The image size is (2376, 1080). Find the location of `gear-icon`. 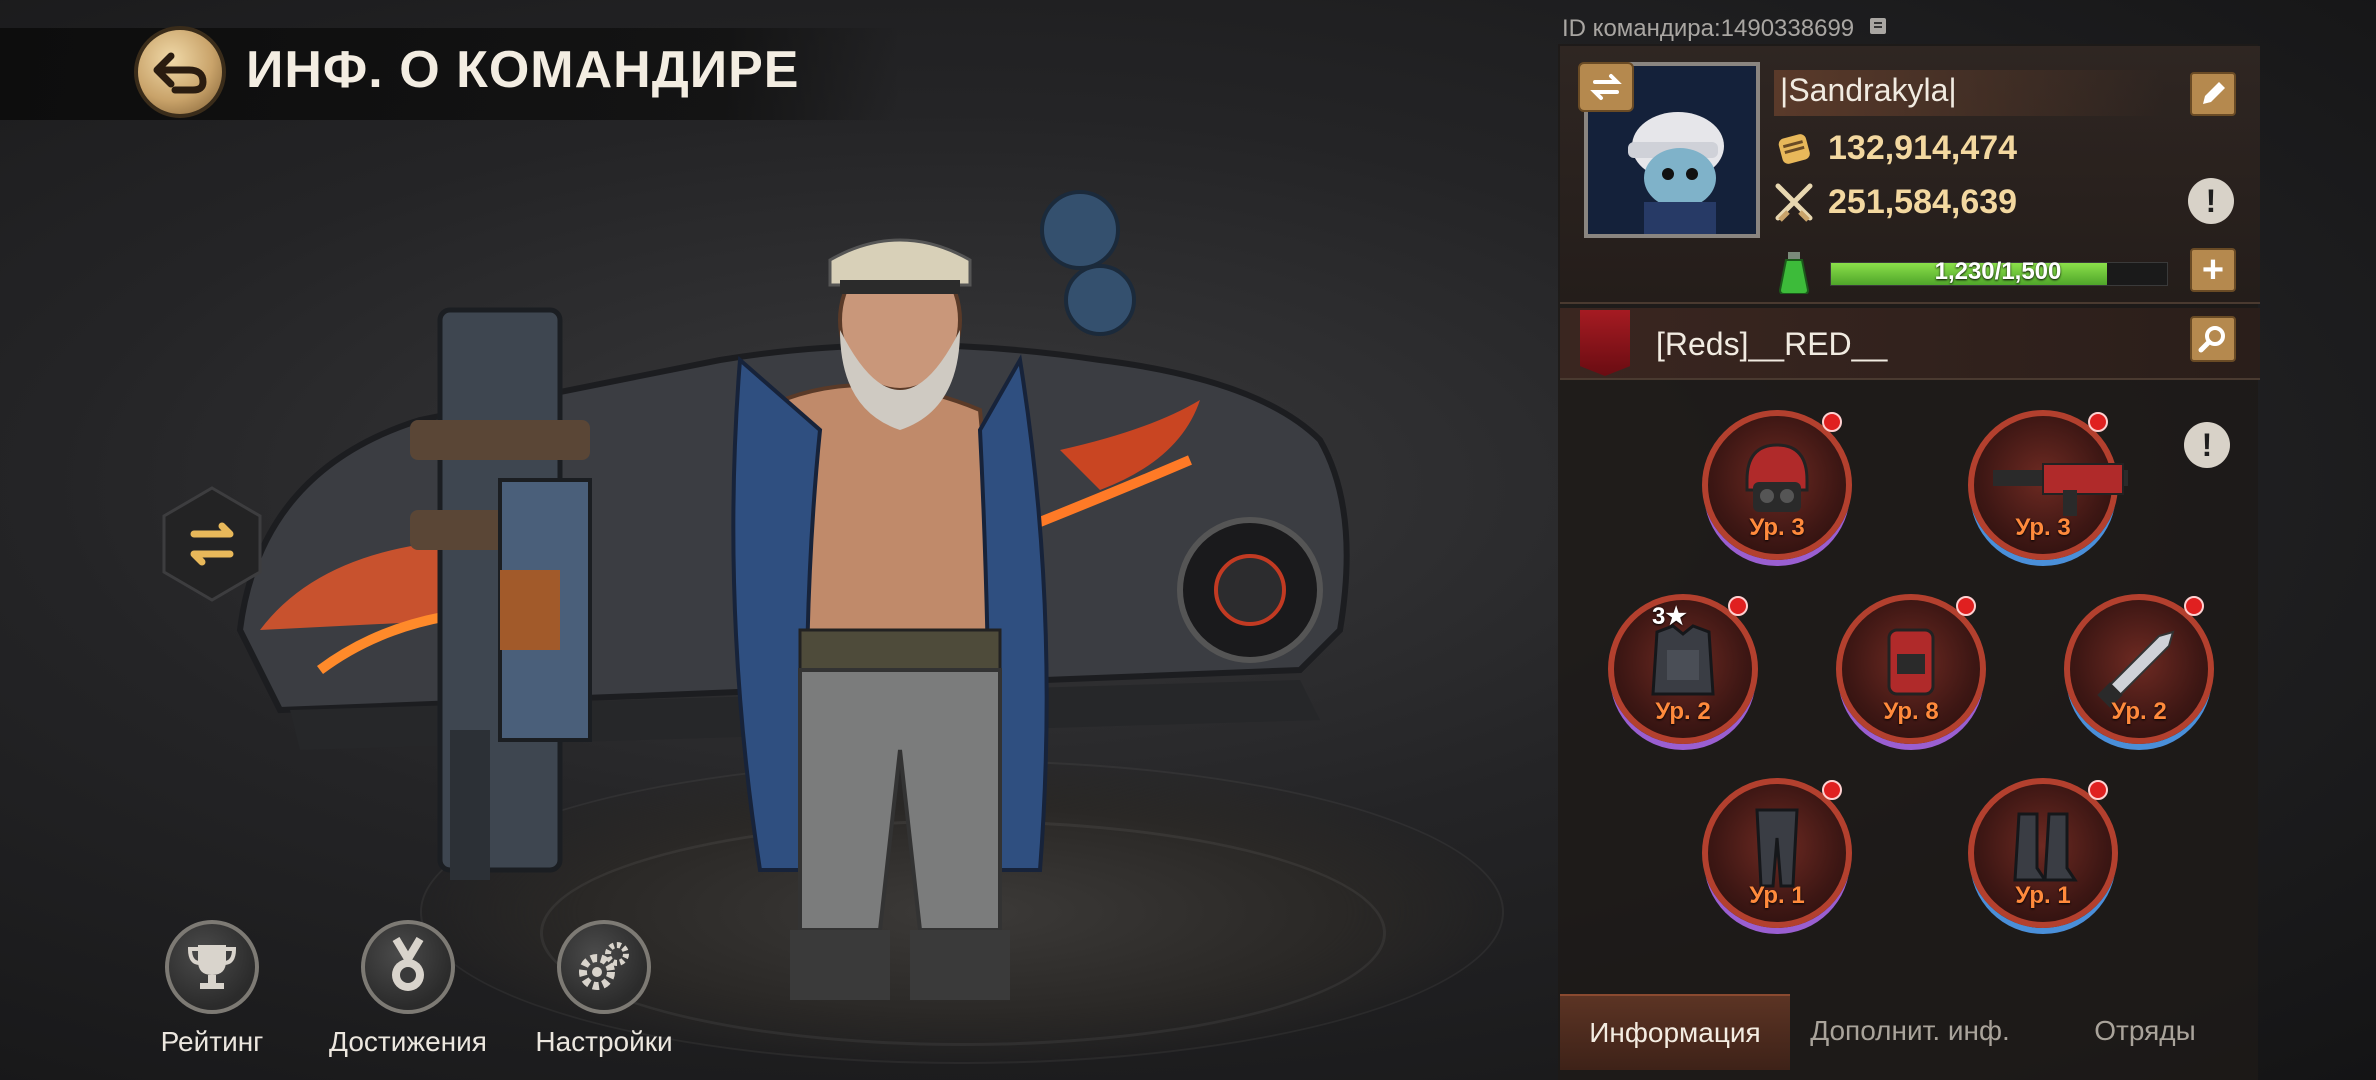

gear-icon is located at coordinates (604, 966).